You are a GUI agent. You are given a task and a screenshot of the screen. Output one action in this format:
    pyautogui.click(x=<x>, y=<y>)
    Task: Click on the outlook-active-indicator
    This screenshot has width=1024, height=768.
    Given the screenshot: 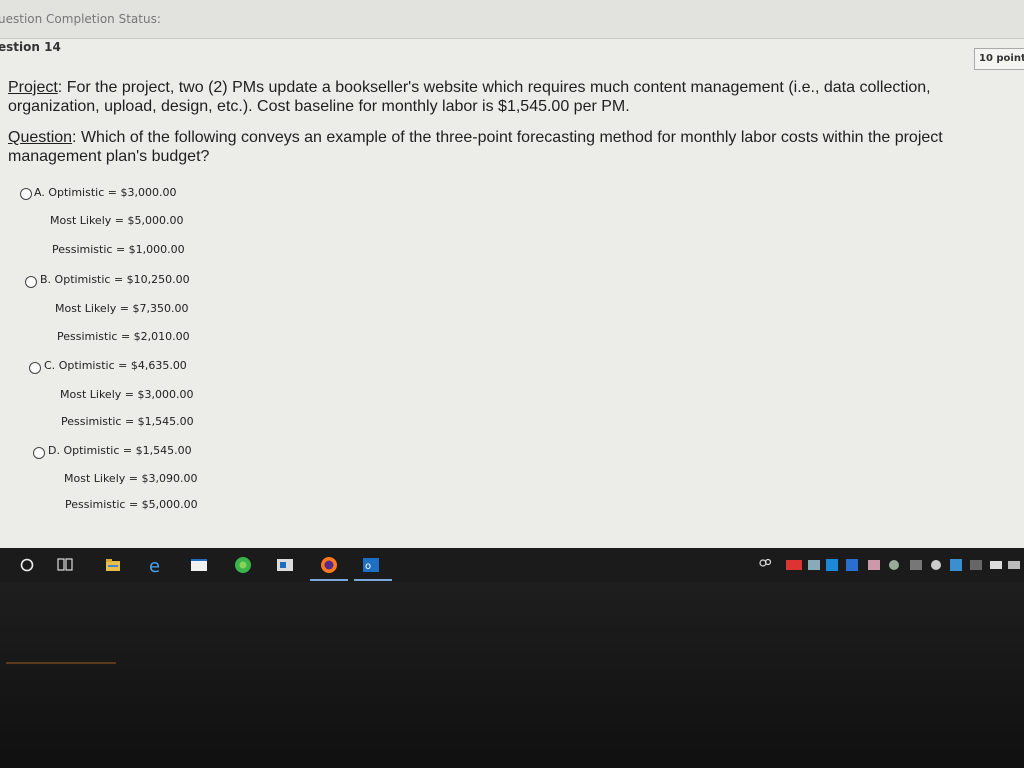 What is the action you would take?
    pyautogui.click(x=373, y=580)
    